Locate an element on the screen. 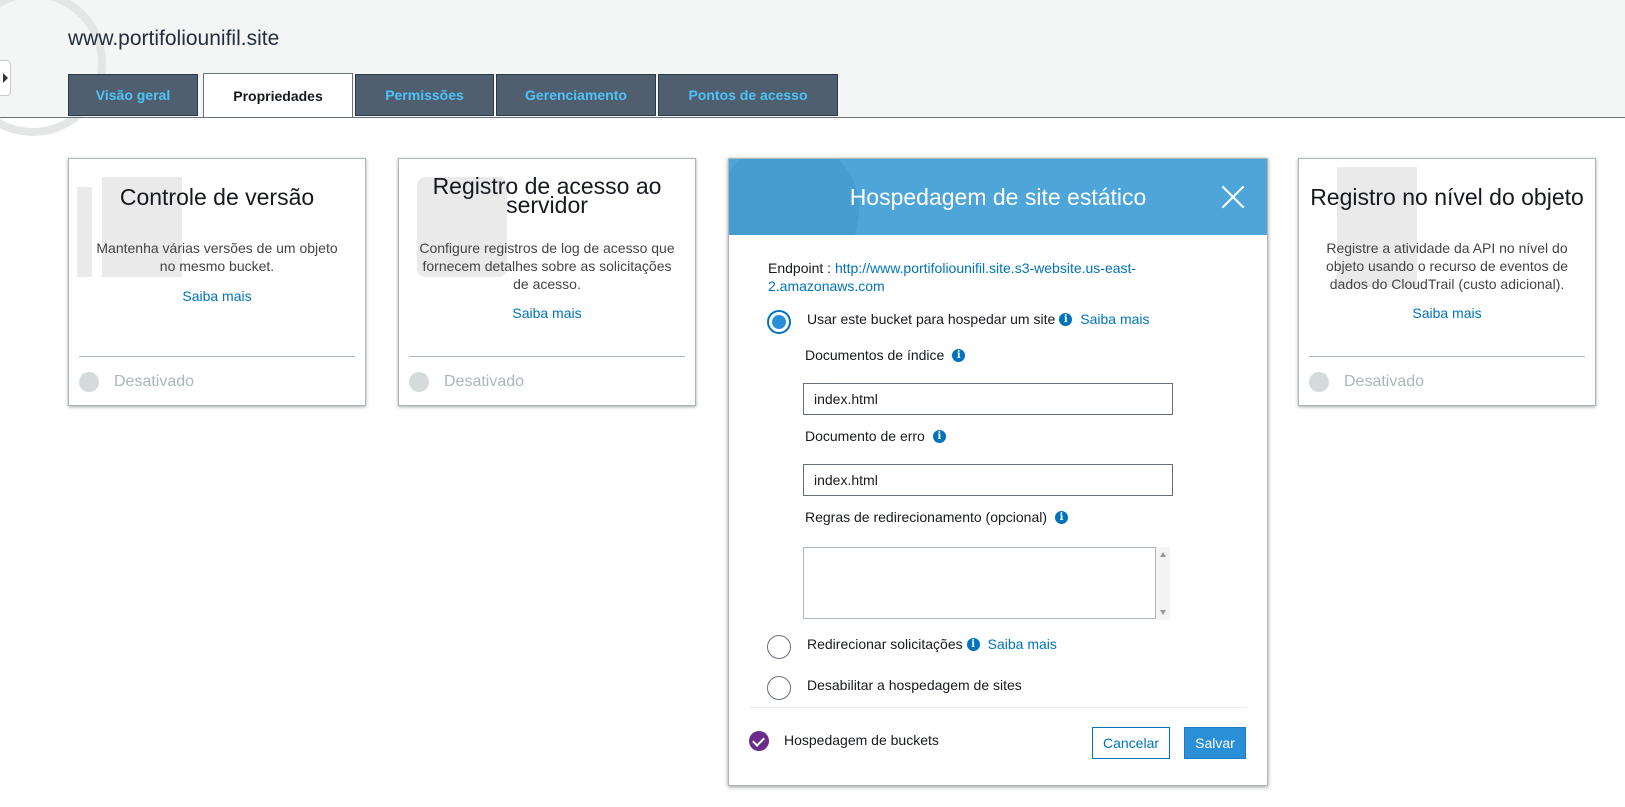 The image size is (1625, 807). panel-header: Hospedagem de site estático is located at coordinates (998, 197).